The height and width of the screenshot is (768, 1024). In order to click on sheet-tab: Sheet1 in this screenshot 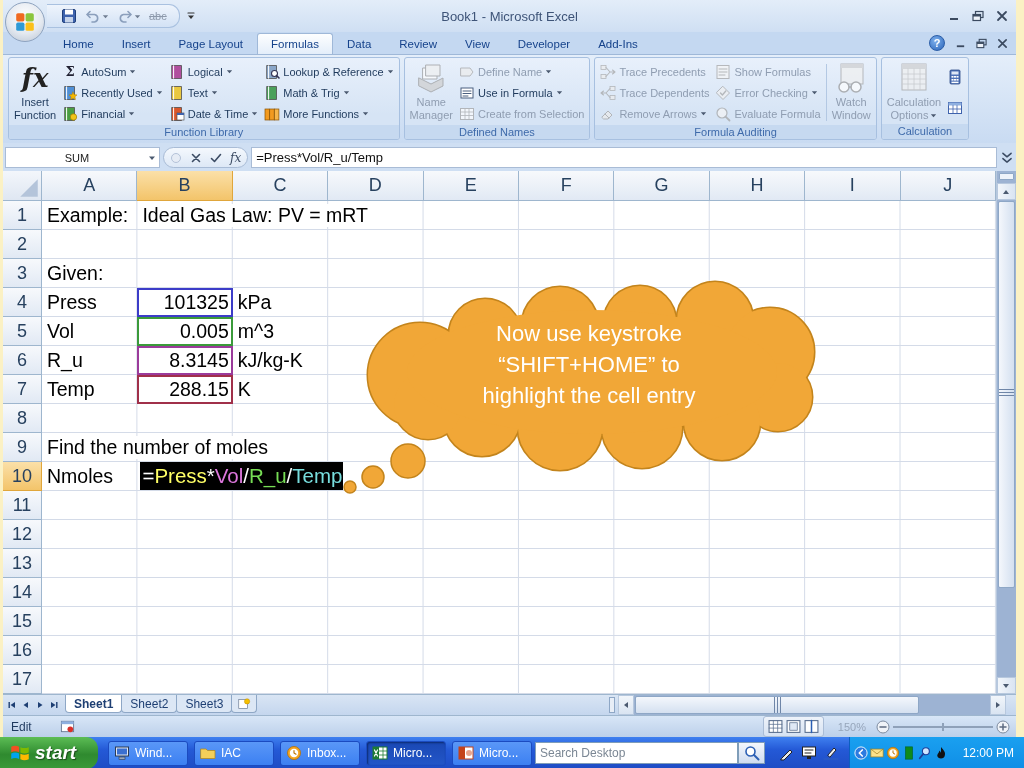, I will do `click(94, 704)`.